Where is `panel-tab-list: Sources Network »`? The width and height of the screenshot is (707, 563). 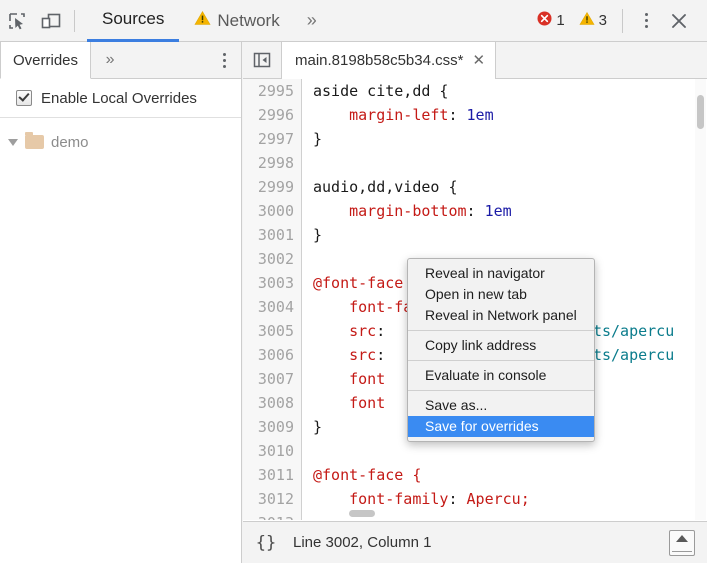 panel-tab-list: Sources Network » is located at coordinates (208, 21).